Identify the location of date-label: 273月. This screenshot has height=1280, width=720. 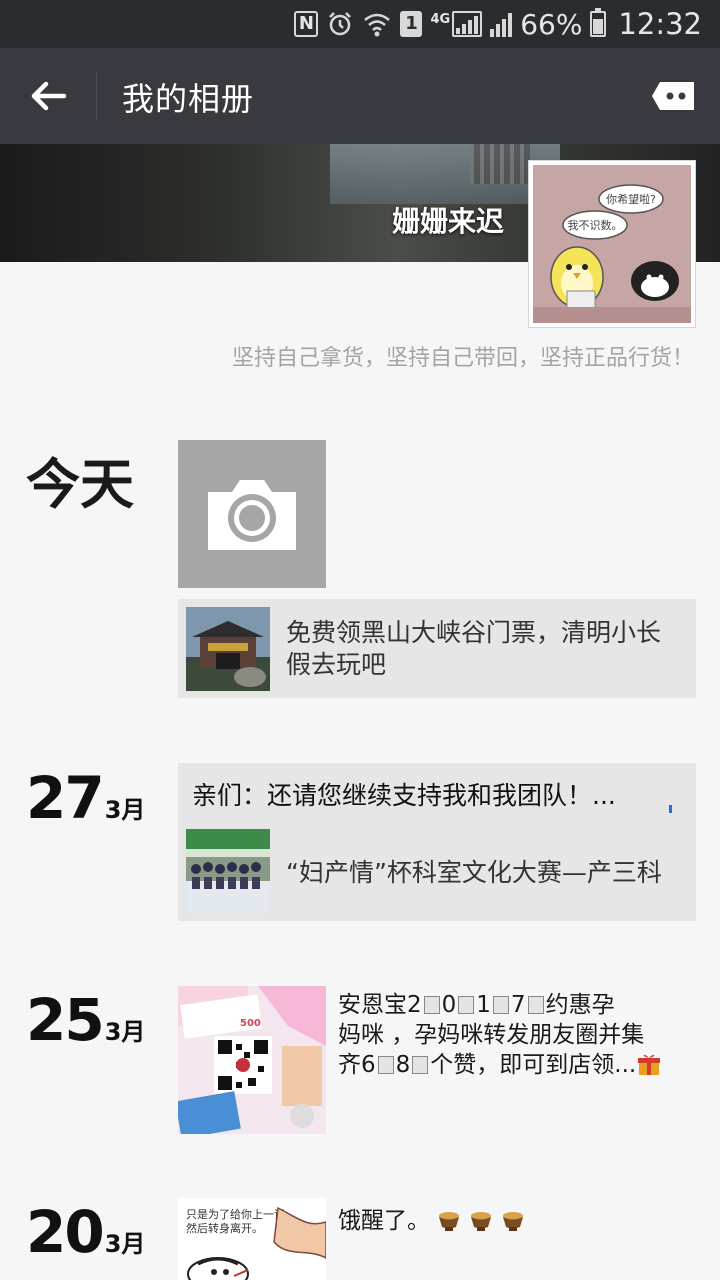
(85, 798).